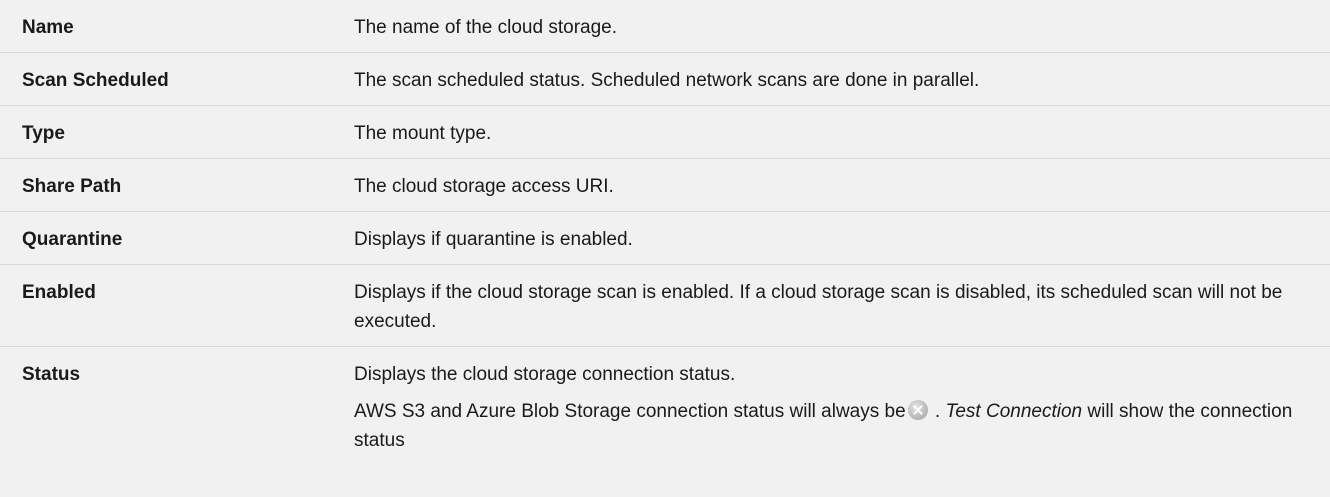 The width and height of the screenshot is (1330, 497). What do you see at coordinates (95, 80) in the screenshot?
I see `field-name: Scan Scheduled` at bounding box center [95, 80].